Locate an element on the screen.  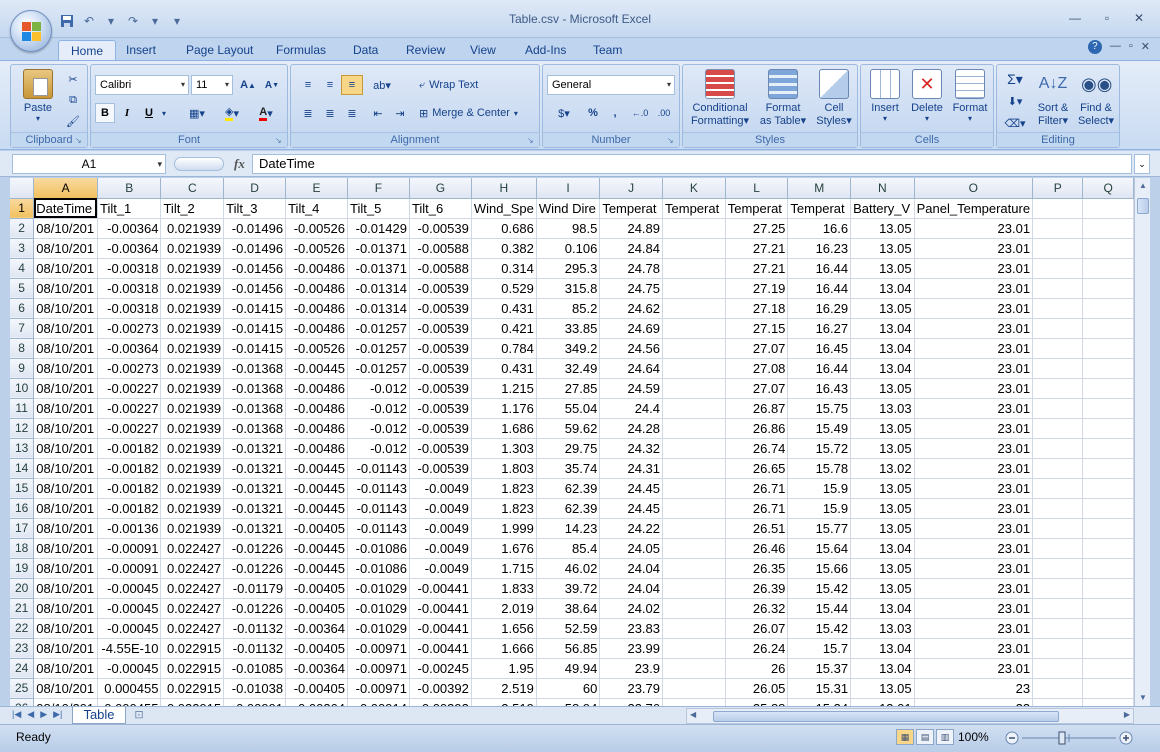
row-header: 4 is located at coordinates (22, 268).